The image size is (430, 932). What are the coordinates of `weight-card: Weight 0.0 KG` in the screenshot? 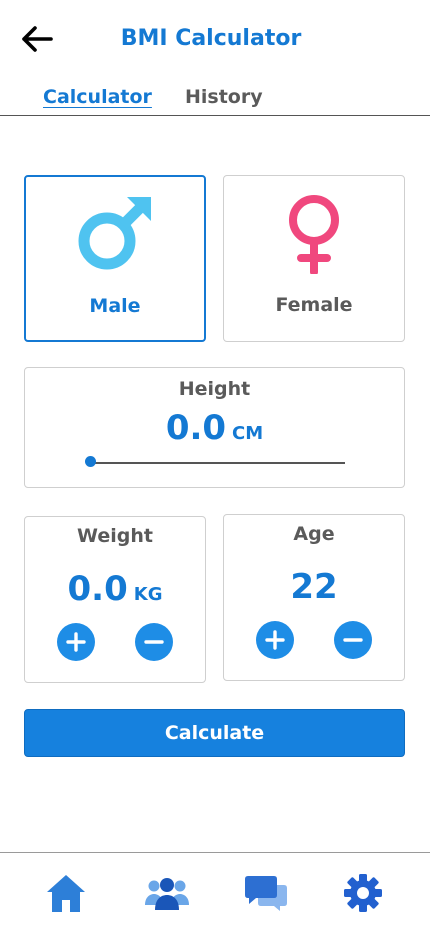 It's located at (115, 599).